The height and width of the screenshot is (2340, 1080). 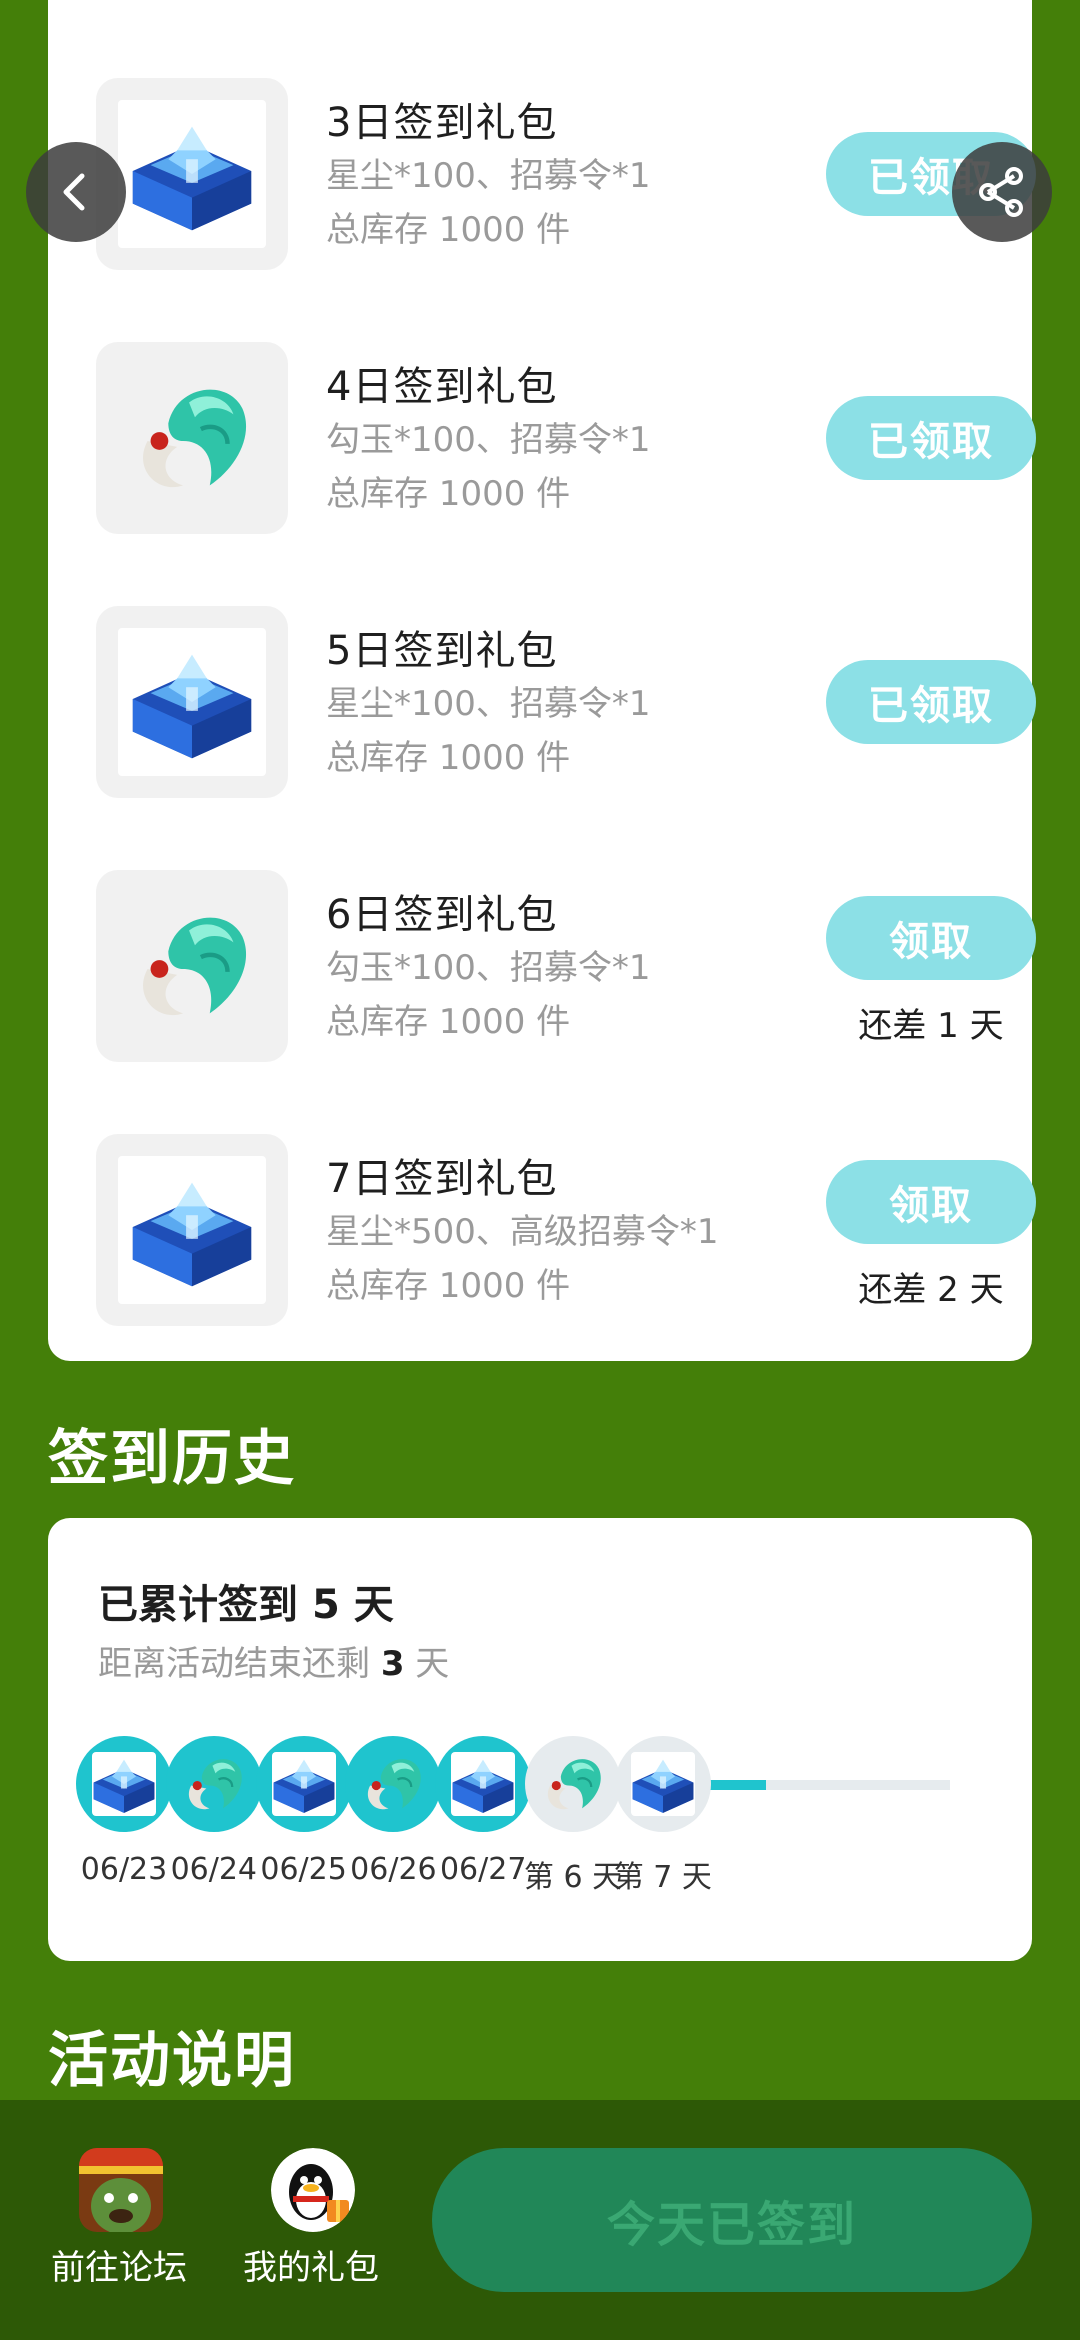 What do you see at coordinates (205, 1605) in the screenshot?
I see `total-prefix: 已累计签到` at bounding box center [205, 1605].